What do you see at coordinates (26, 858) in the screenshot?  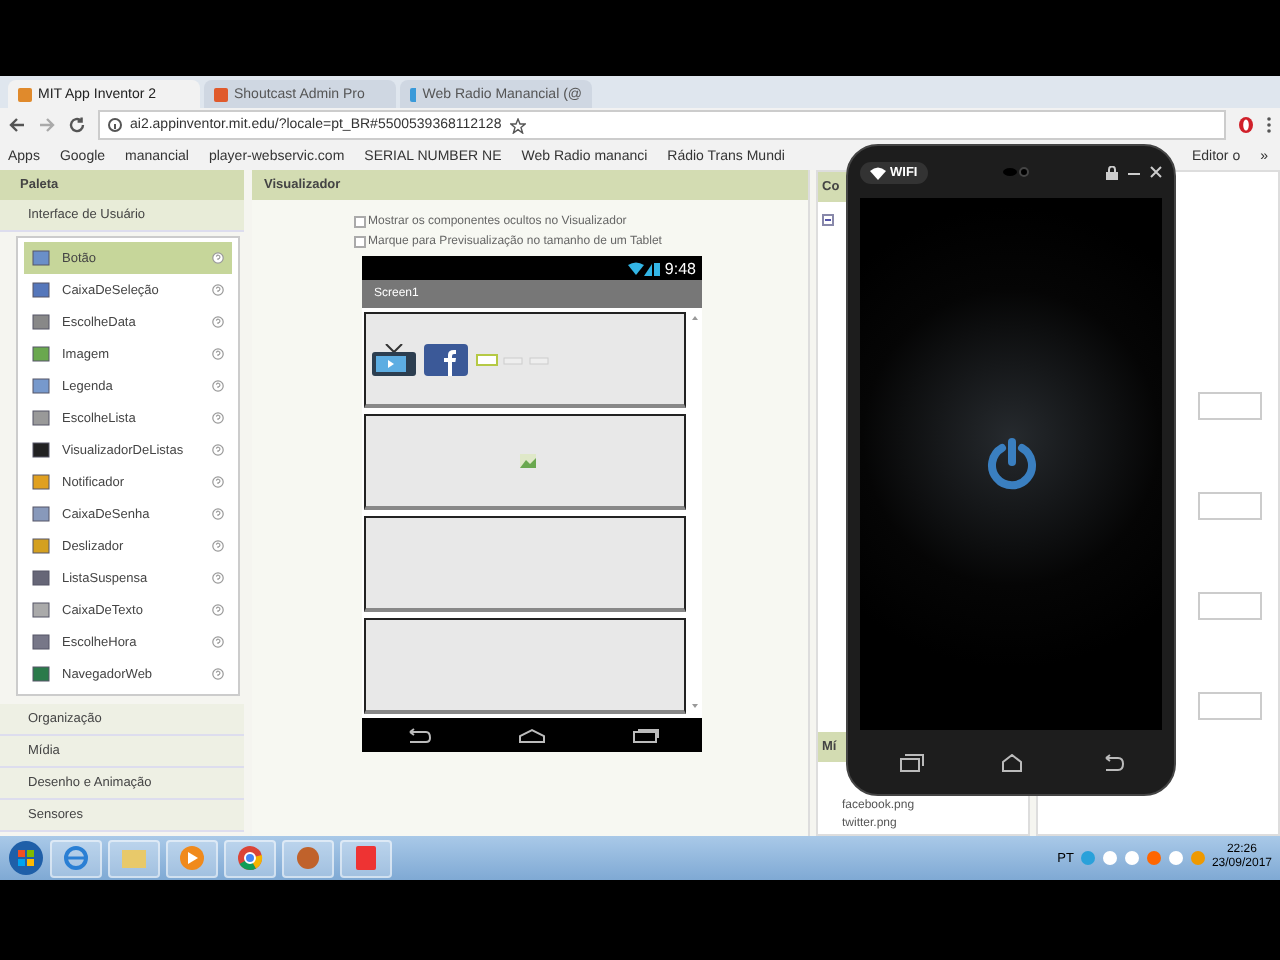 I see `start-button` at bounding box center [26, 858].